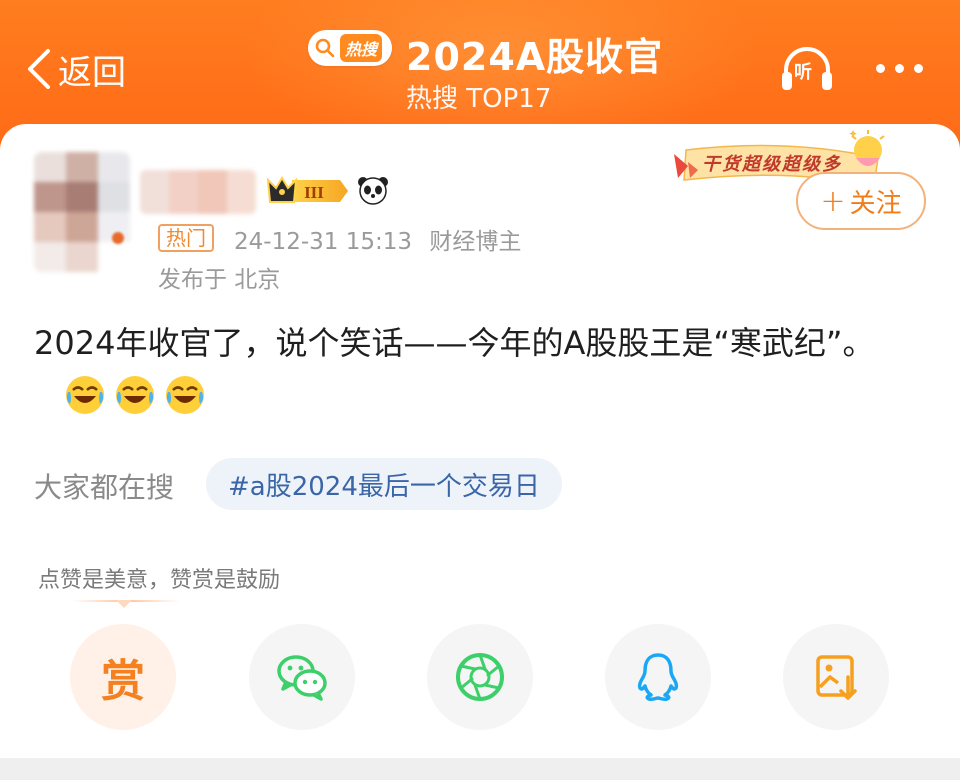  What do you see at coordinates (198, 192) in the screenshot?
I see `username-blurred` at bounding box center [198, 192].